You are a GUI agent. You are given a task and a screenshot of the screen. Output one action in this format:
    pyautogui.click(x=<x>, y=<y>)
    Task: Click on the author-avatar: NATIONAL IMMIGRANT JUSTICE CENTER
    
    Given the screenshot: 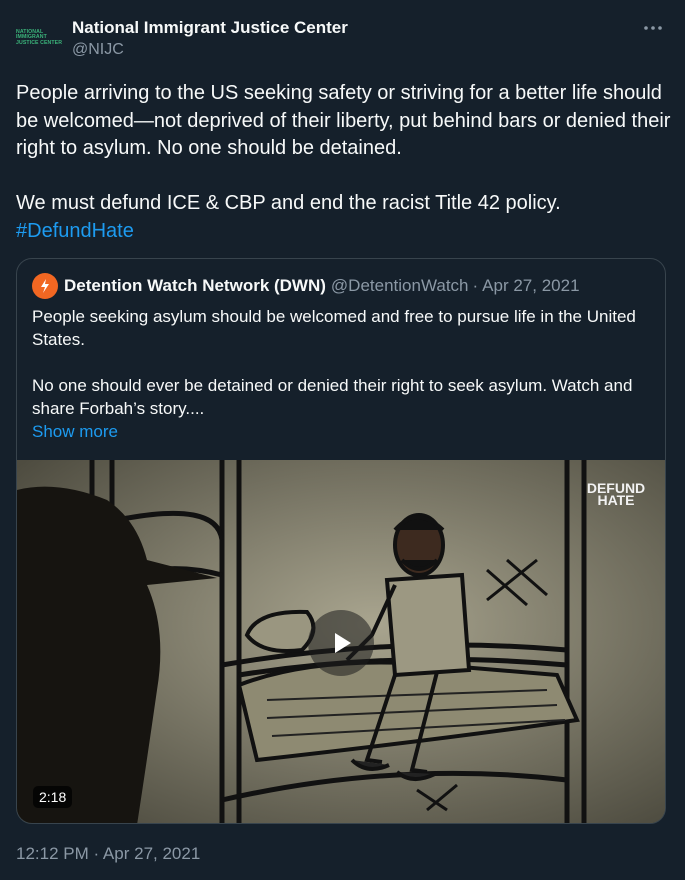 What is the action you would take?
    pyautogui.click(x=40, y=38)
    